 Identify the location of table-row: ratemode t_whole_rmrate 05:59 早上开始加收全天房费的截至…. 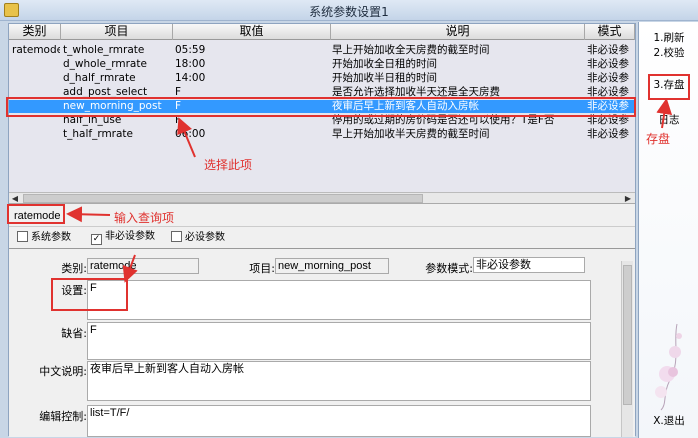
(322, 50).